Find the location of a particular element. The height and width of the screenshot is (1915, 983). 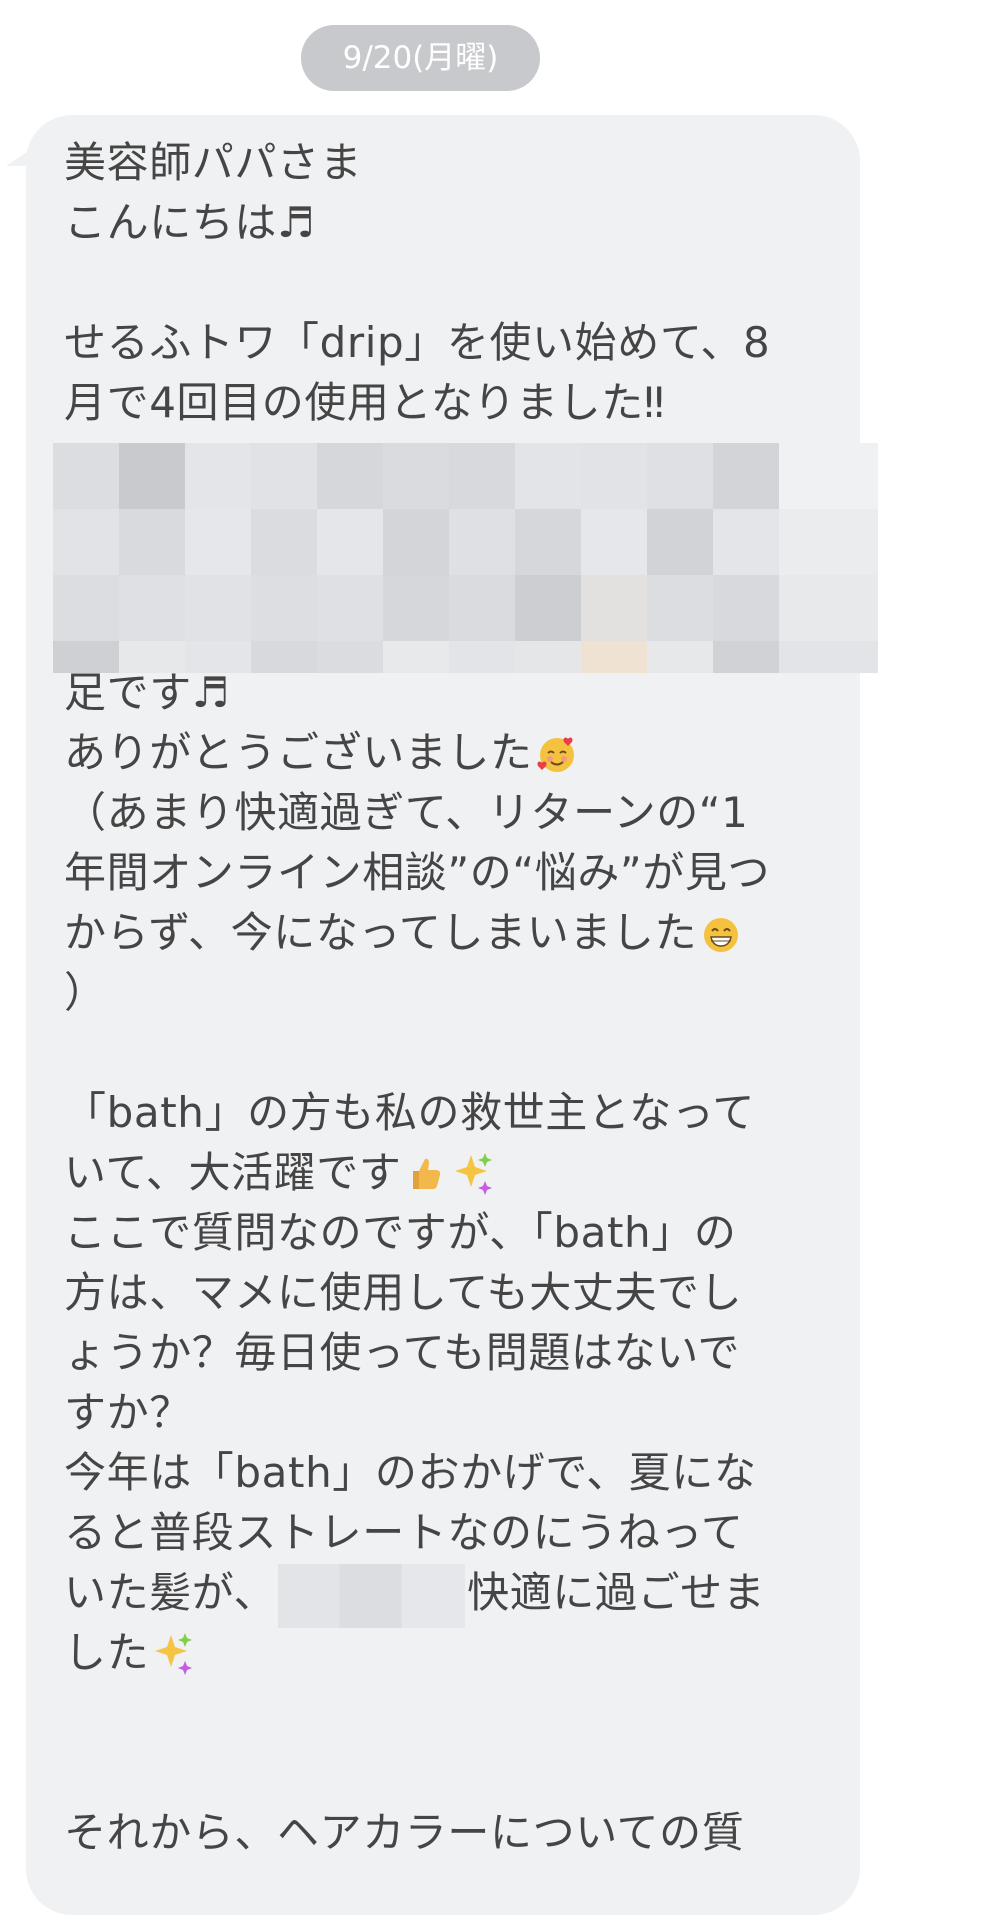

message-line-text: ありがとうございました is located at coordinates (298, 752).